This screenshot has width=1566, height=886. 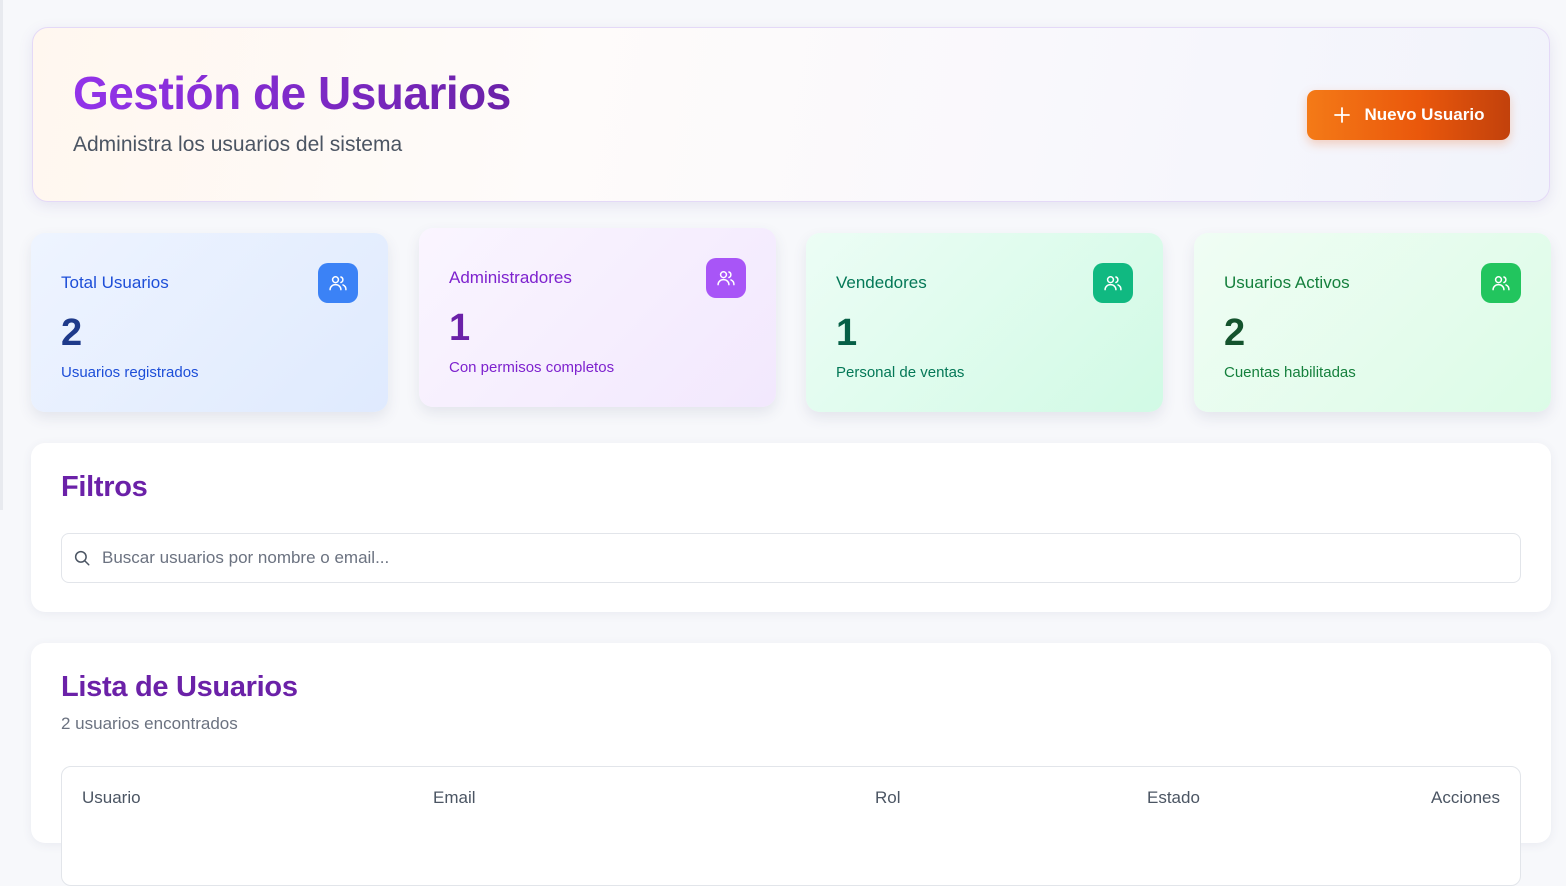 I want to click on stat-title: Usuarios Activos, so click(x=1287, y=282).